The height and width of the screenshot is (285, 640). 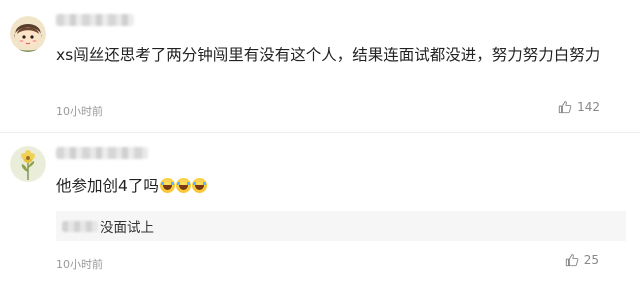 I want to click on reply-preview: 没面试上, so click(x=341, y=226).